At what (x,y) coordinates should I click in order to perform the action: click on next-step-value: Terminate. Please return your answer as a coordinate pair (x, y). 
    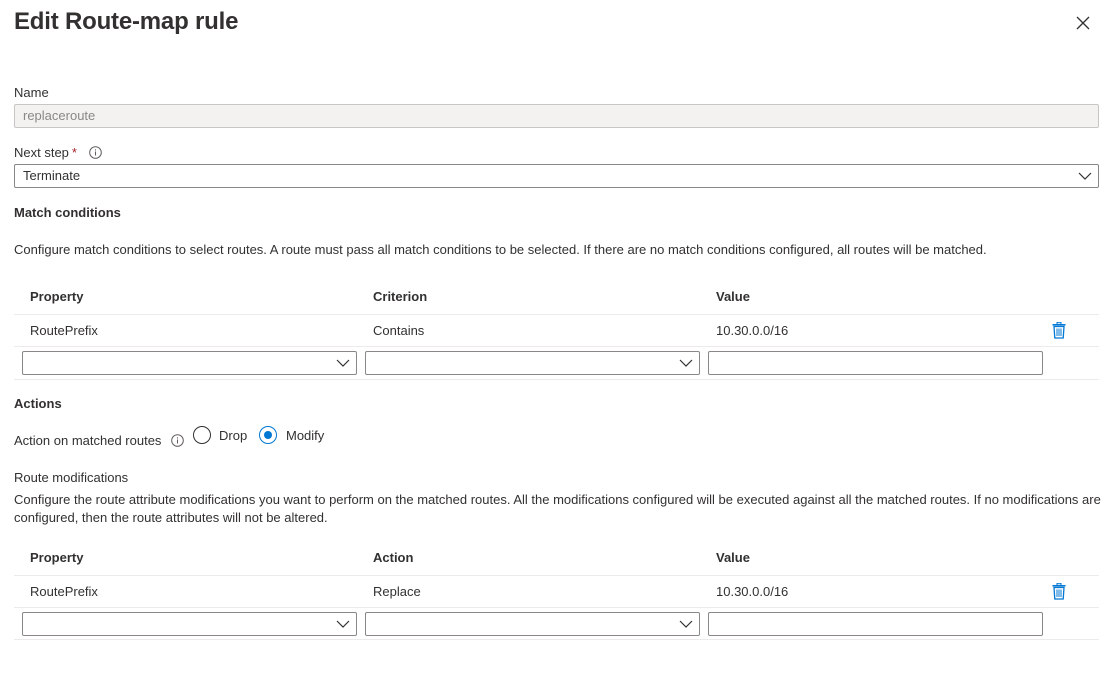
    Looking at the image, I should click on (52, 175).